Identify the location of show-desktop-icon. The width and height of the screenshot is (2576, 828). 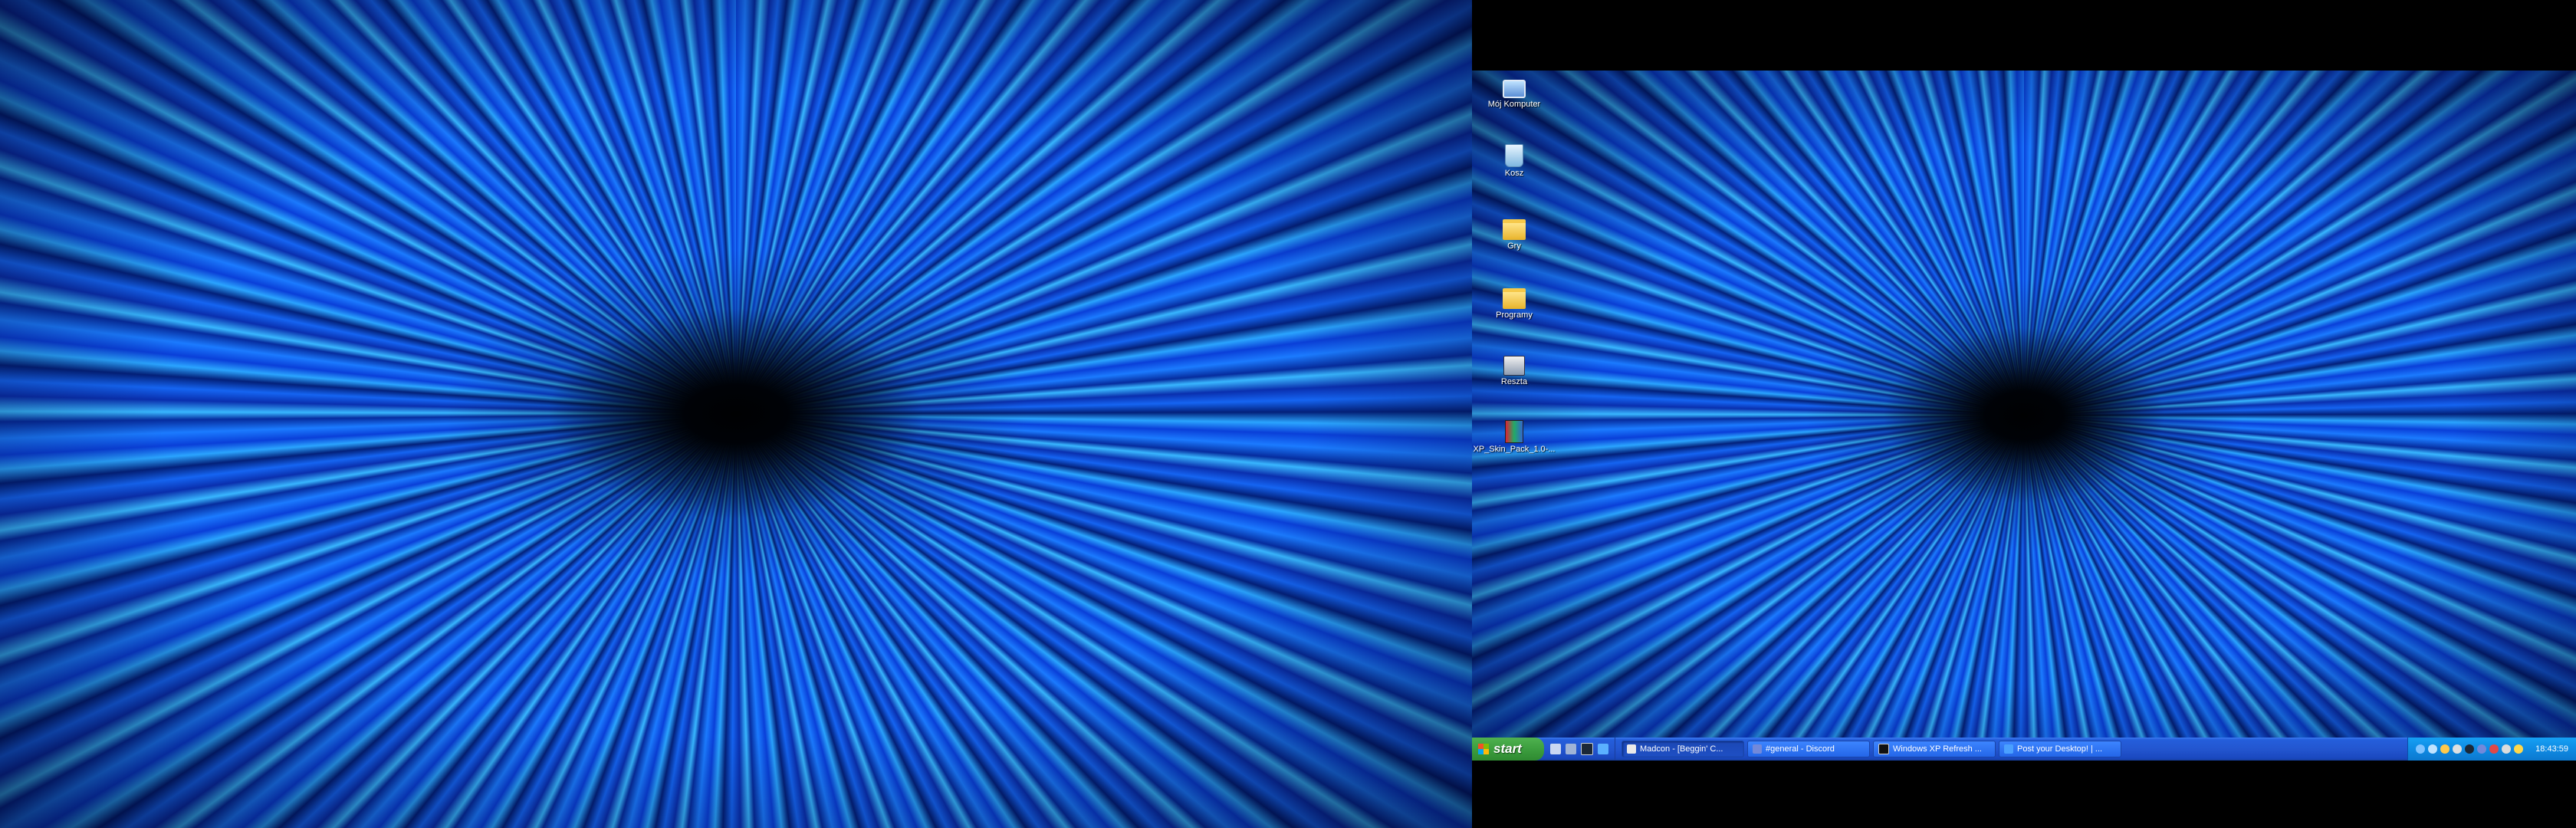
(1556, 749).